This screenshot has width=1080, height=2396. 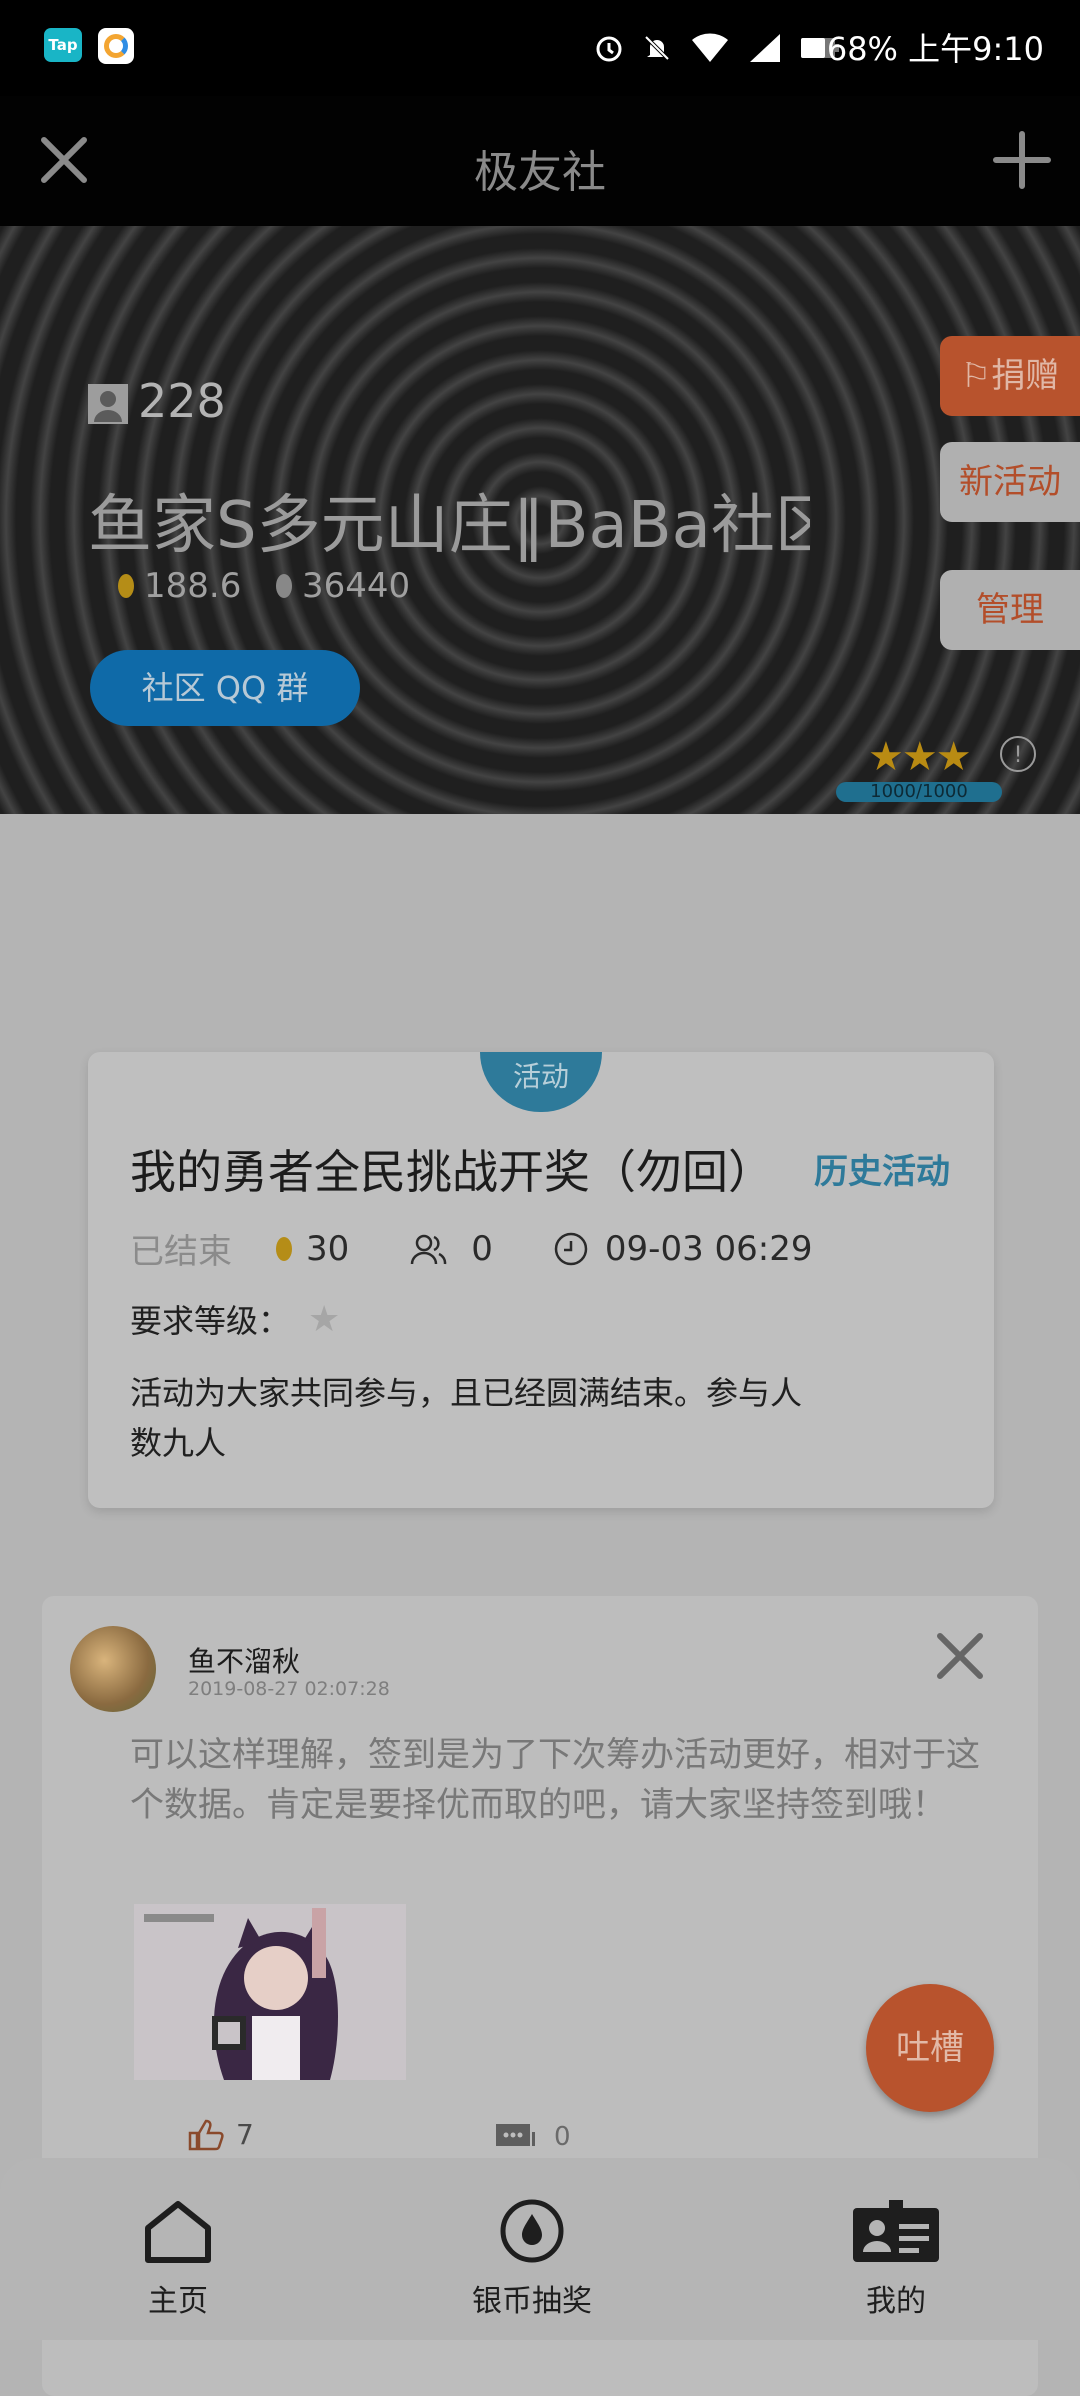 What do you see at coordinates (1010, 610) in the screenshot?
I see `manage-button: 管理` at bounding box center [1010, 610].